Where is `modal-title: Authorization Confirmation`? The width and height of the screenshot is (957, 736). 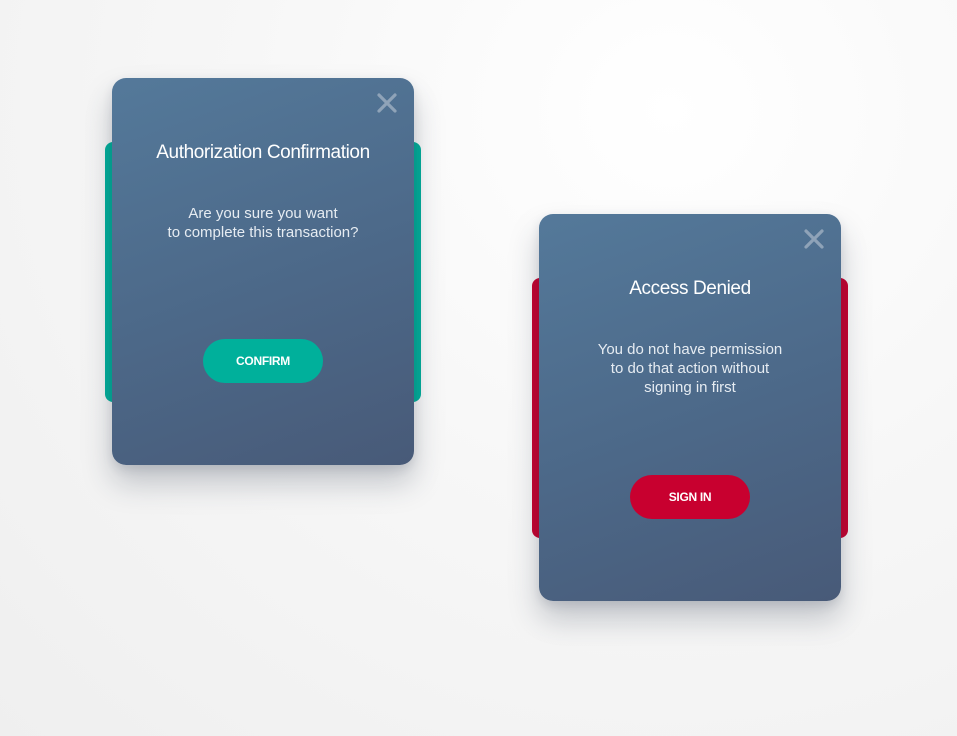
modal-title: Authorization Confirmation is located at coordinates (263, 152).